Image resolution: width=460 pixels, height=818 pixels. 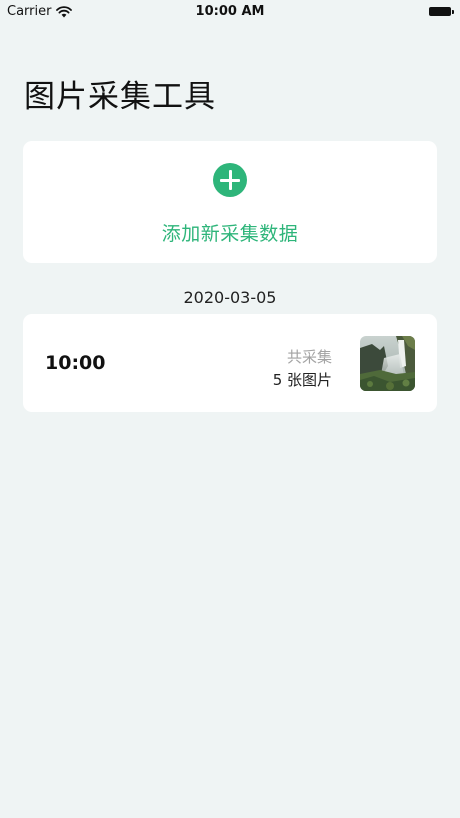 I want to click on plus-circle-icon, so click(x=230, y=180).